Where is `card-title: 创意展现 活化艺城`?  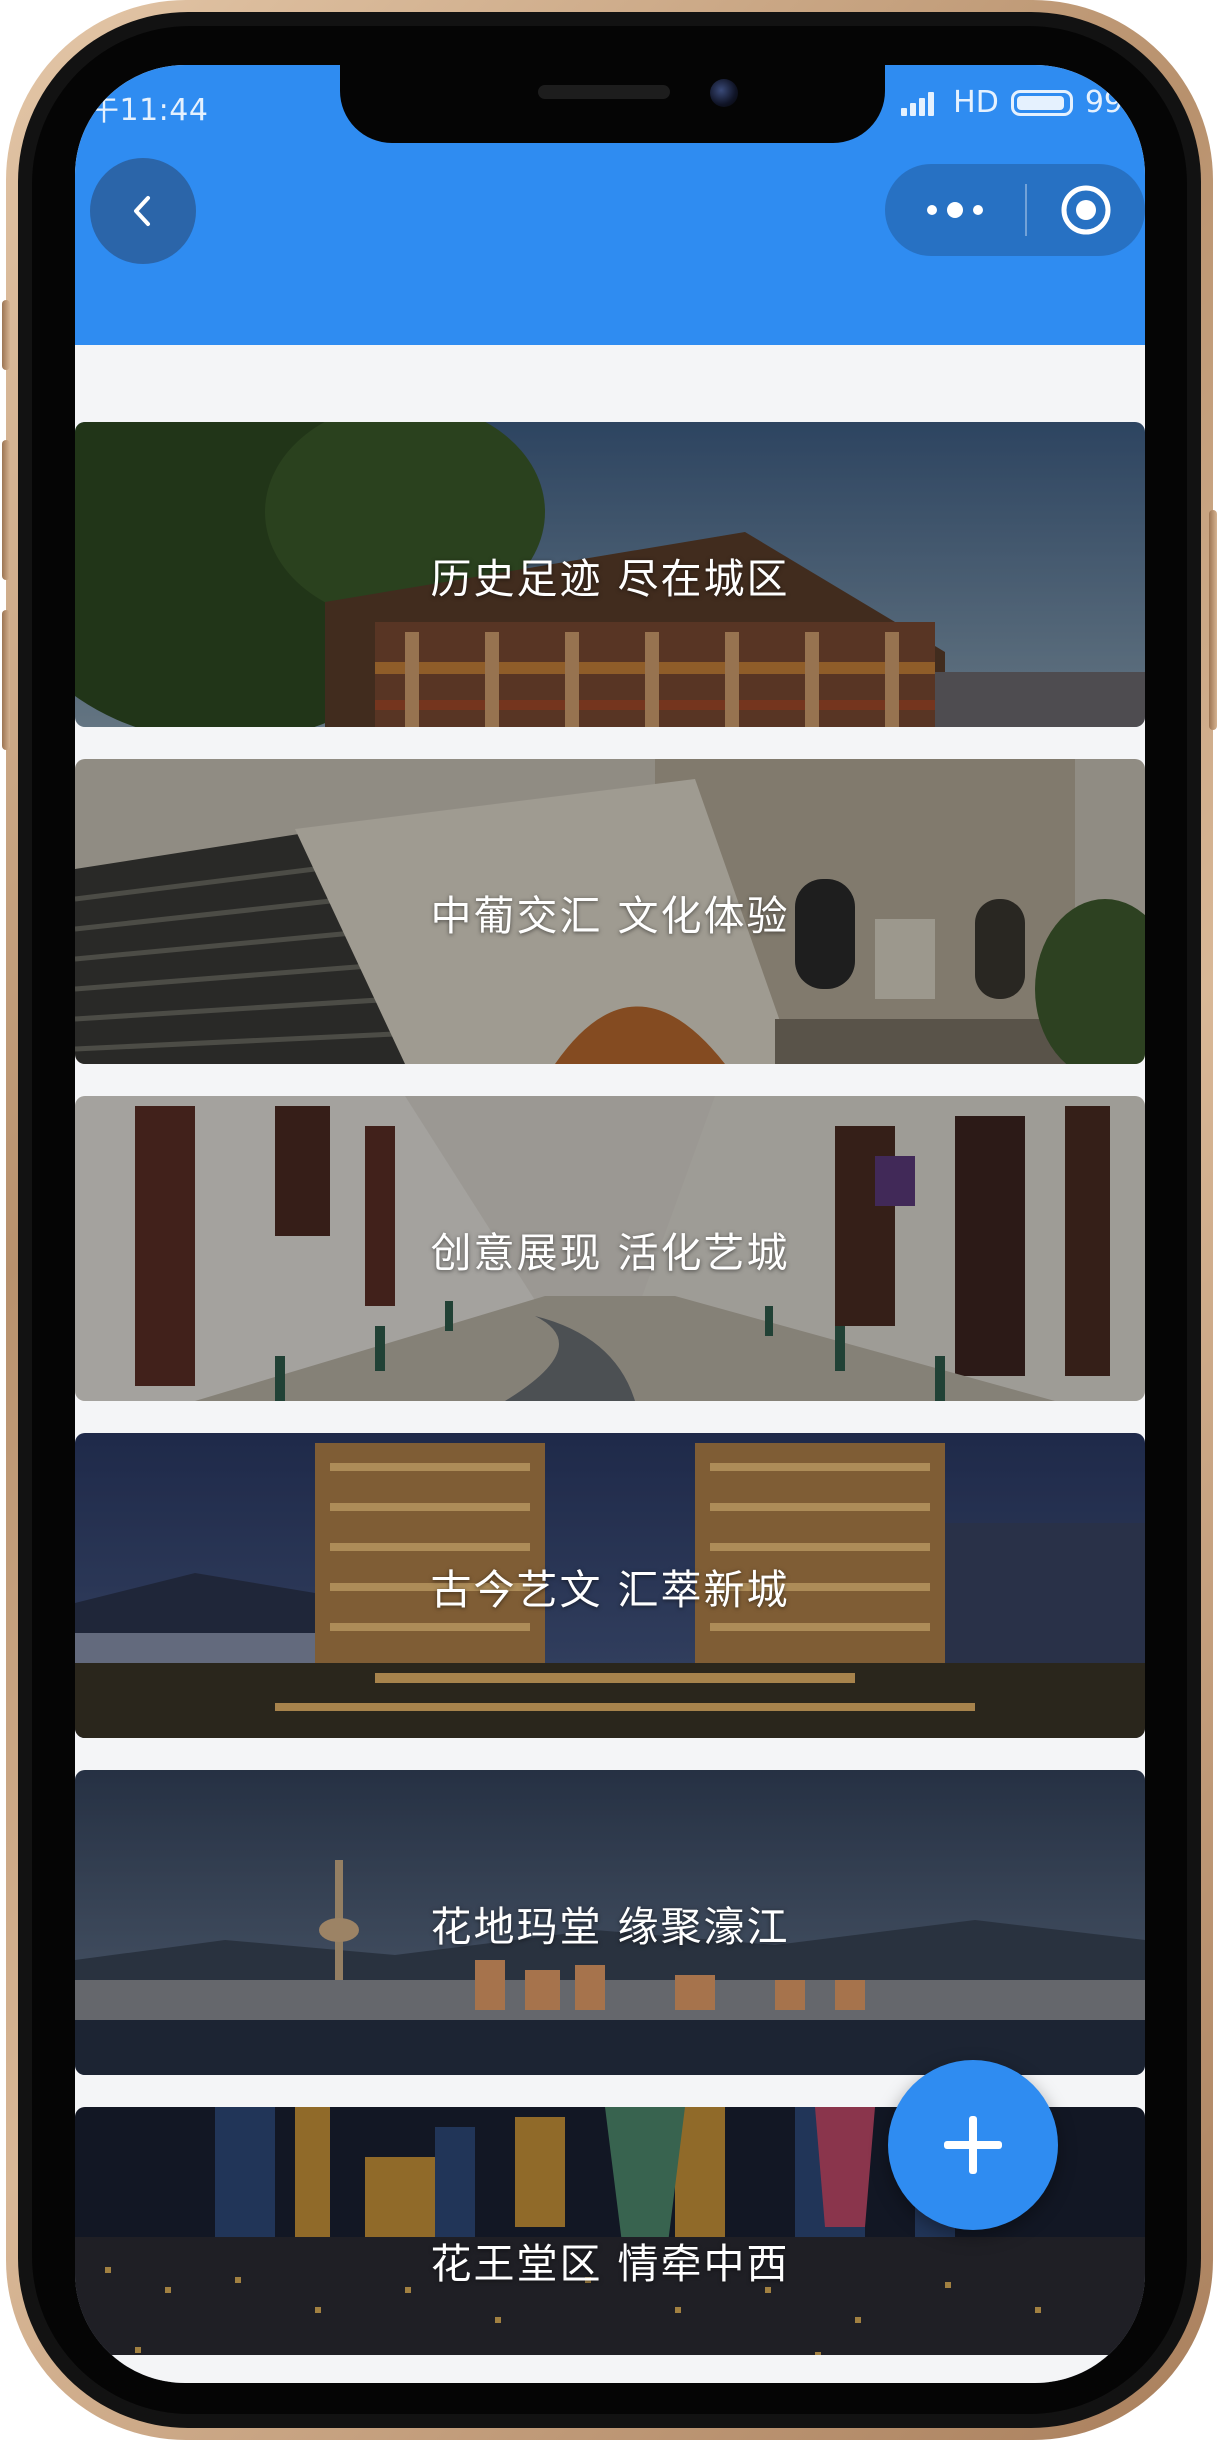
card-title: 创意展现 活化艺城 is located at coordinates (610, 1252).